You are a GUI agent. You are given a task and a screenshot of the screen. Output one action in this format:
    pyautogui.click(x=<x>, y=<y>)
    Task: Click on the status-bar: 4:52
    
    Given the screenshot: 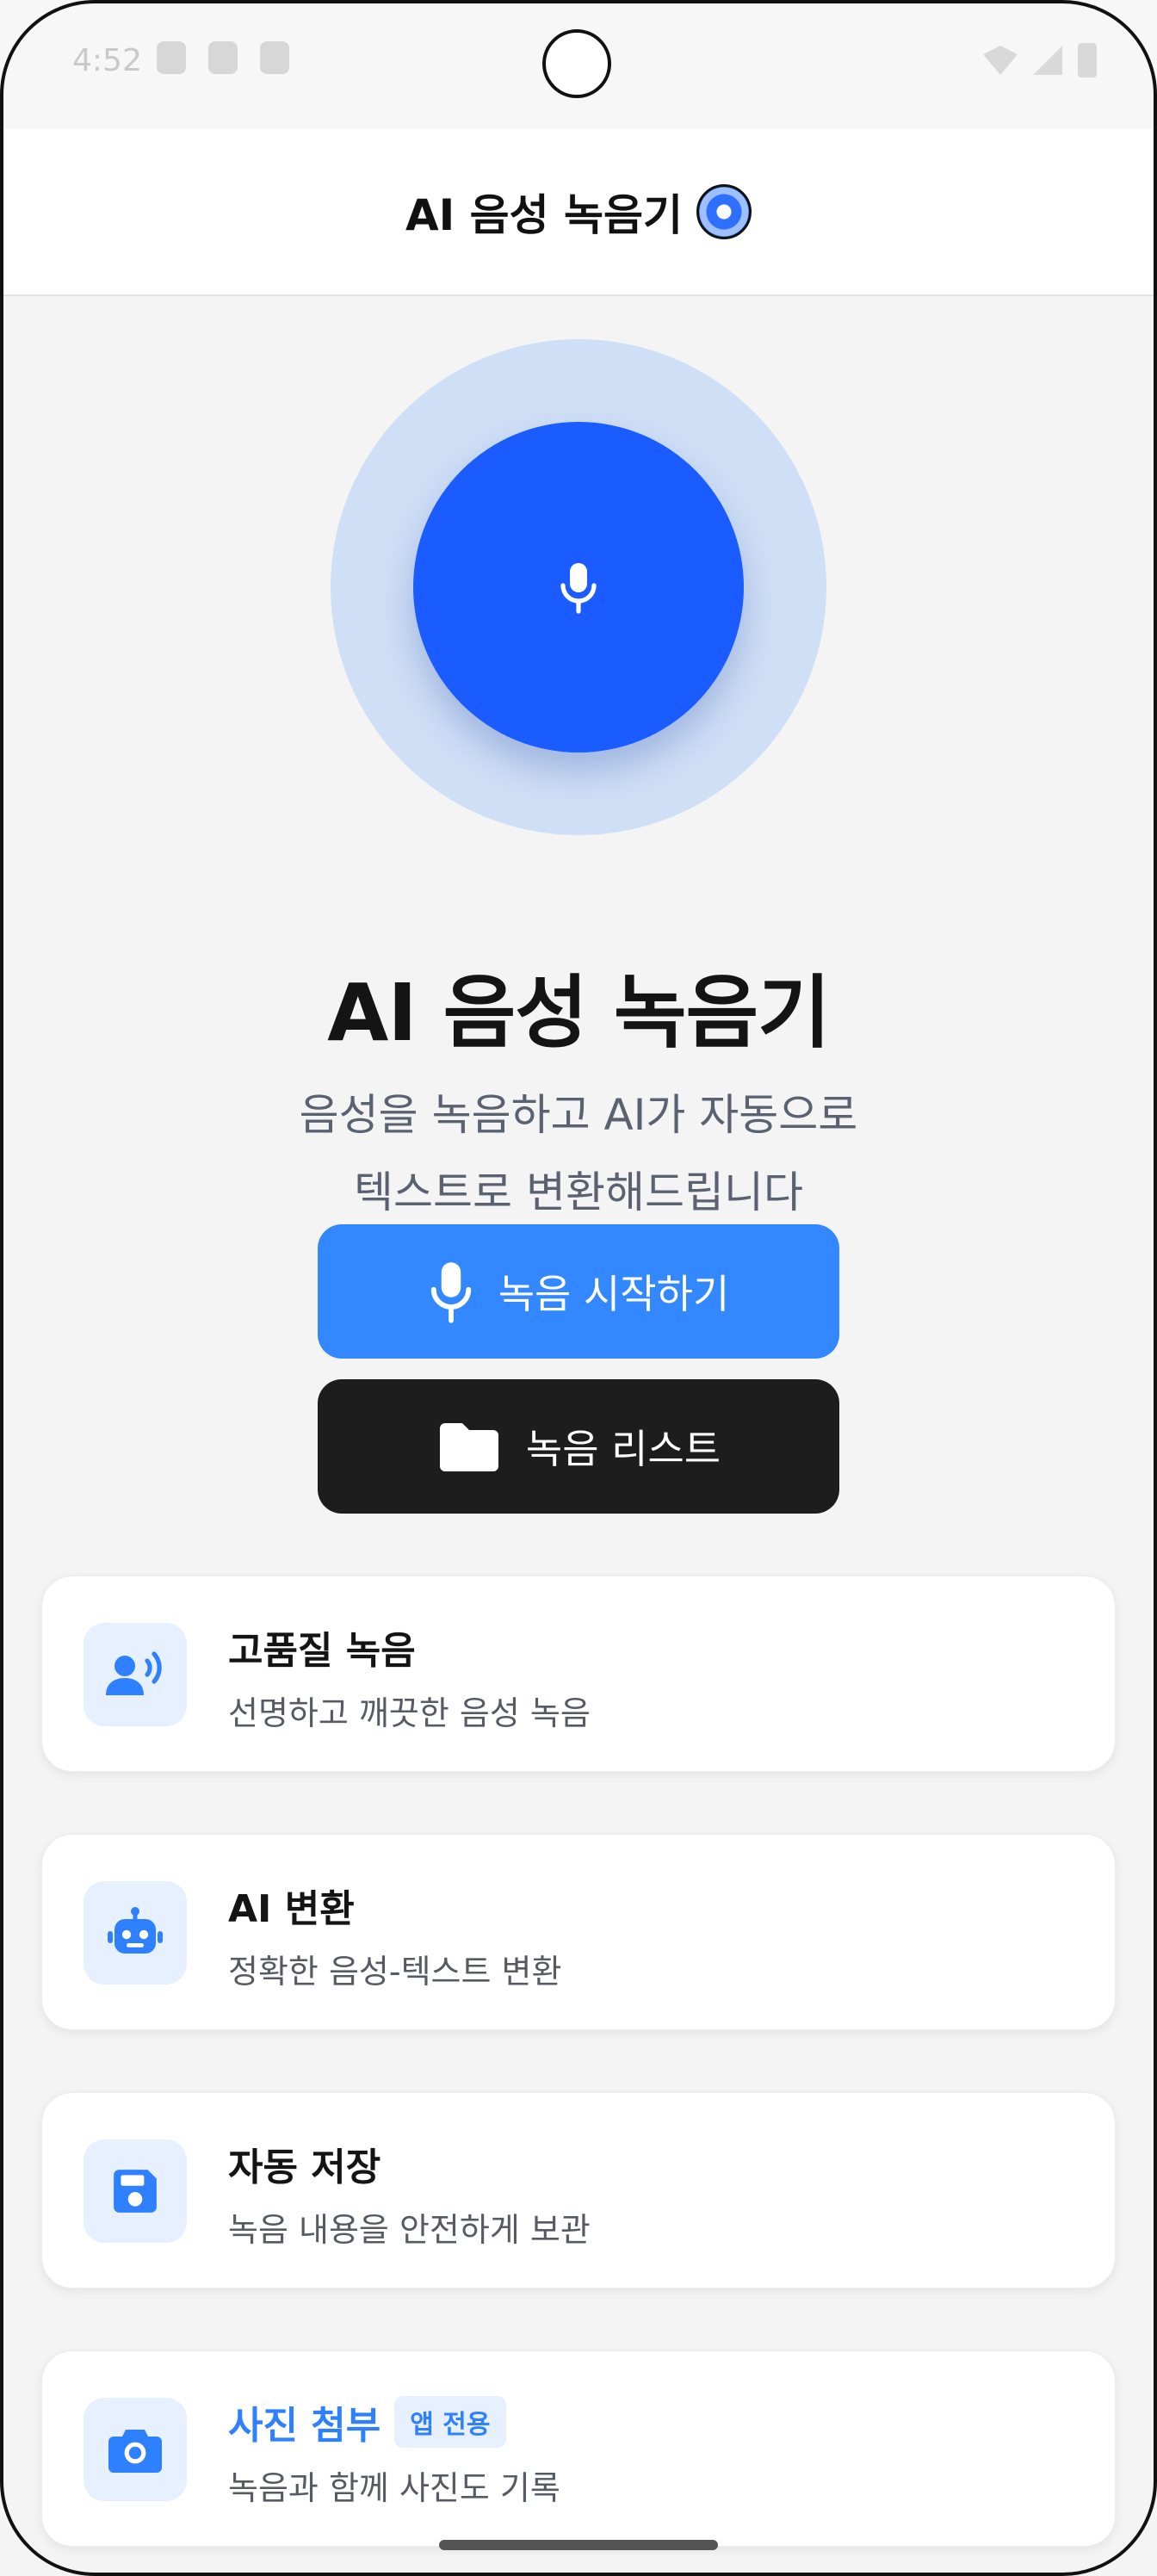 What is the action you would take?
    pyautogui.click(x=579, y=64)
    